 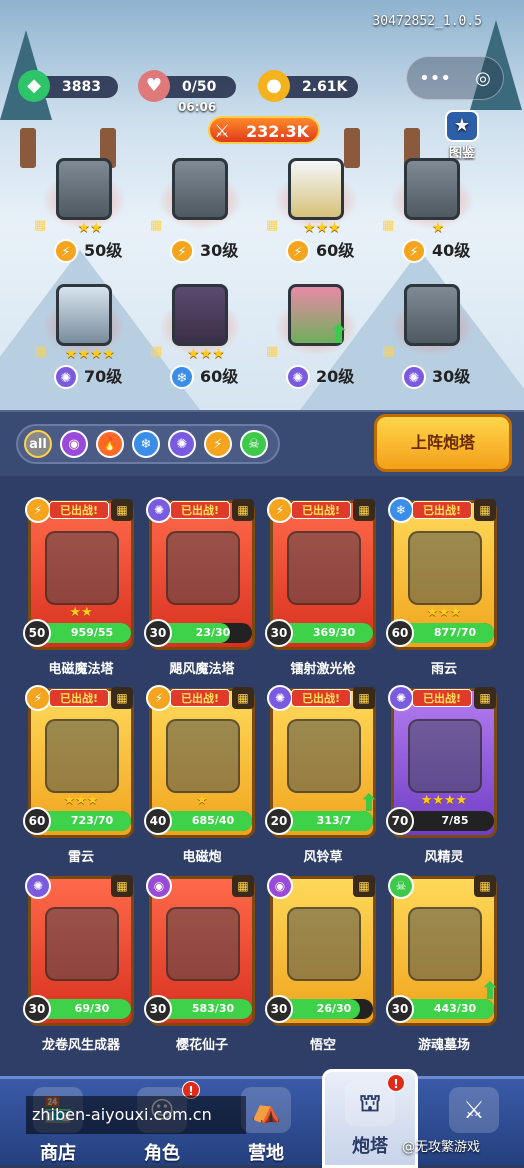 I want to click on deployed-tower-slot: ▦ ★★★★ ✺ 70级, so click(x=84, y=340).